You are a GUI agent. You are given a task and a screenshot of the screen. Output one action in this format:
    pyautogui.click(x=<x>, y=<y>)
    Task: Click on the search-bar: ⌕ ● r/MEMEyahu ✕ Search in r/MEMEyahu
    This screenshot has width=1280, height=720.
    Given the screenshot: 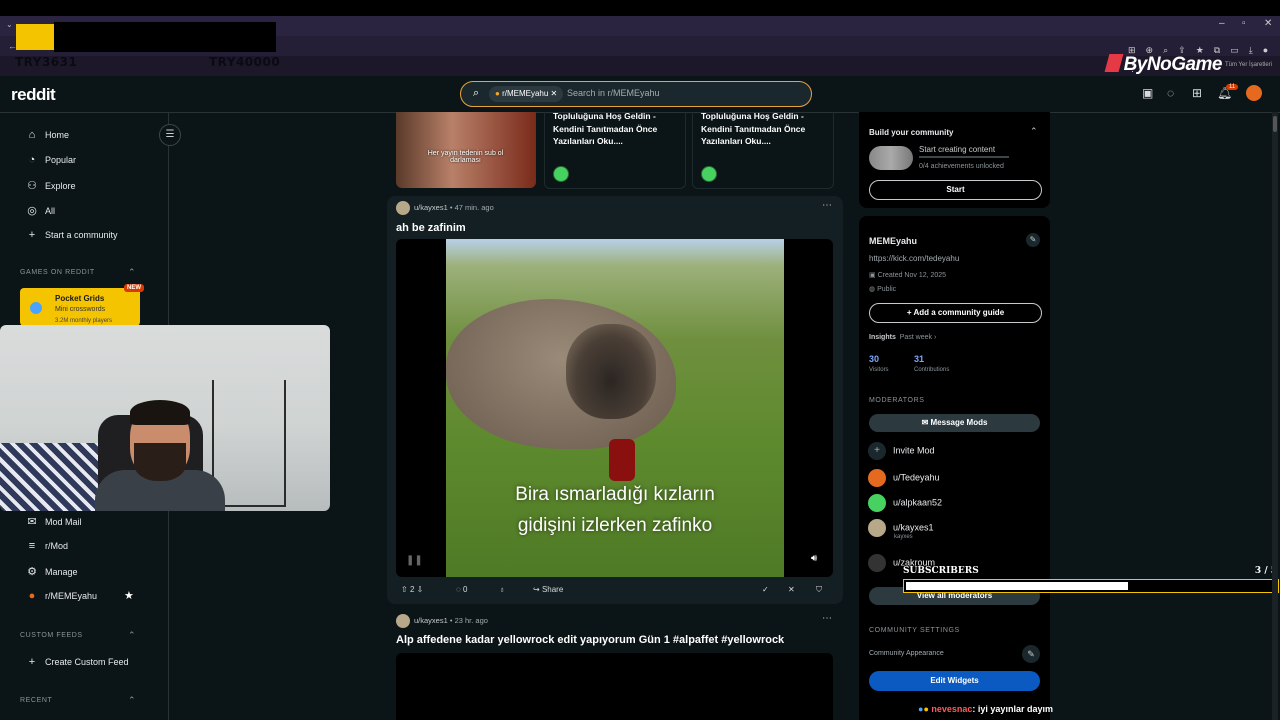 What is the action you would take?
    pyautogui.click(x=636, y=94)
    